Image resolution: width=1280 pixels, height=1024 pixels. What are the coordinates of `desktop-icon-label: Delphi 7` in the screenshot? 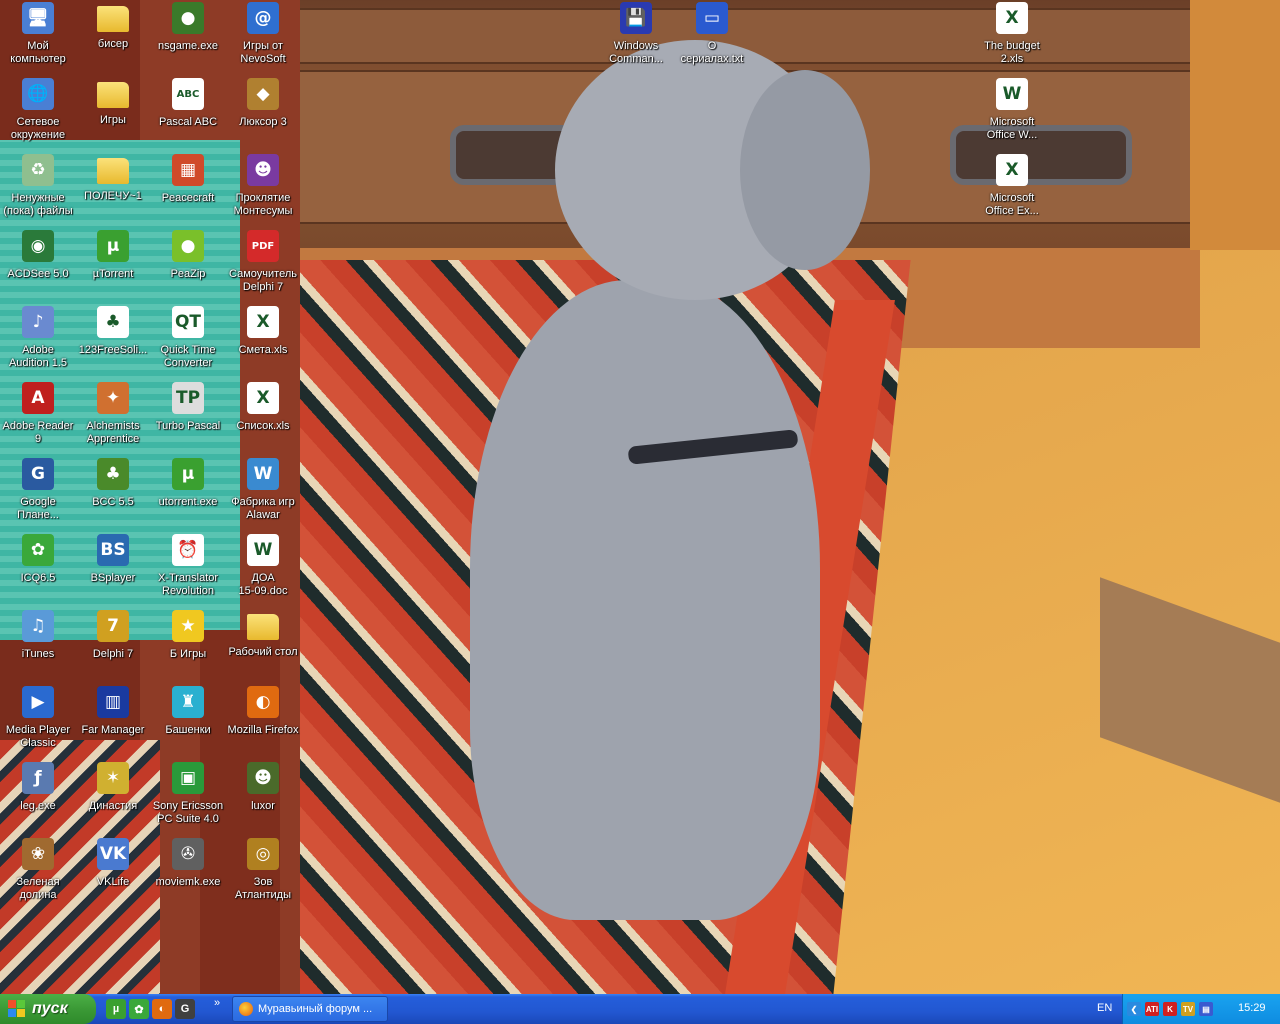 It's located at (113, 654).